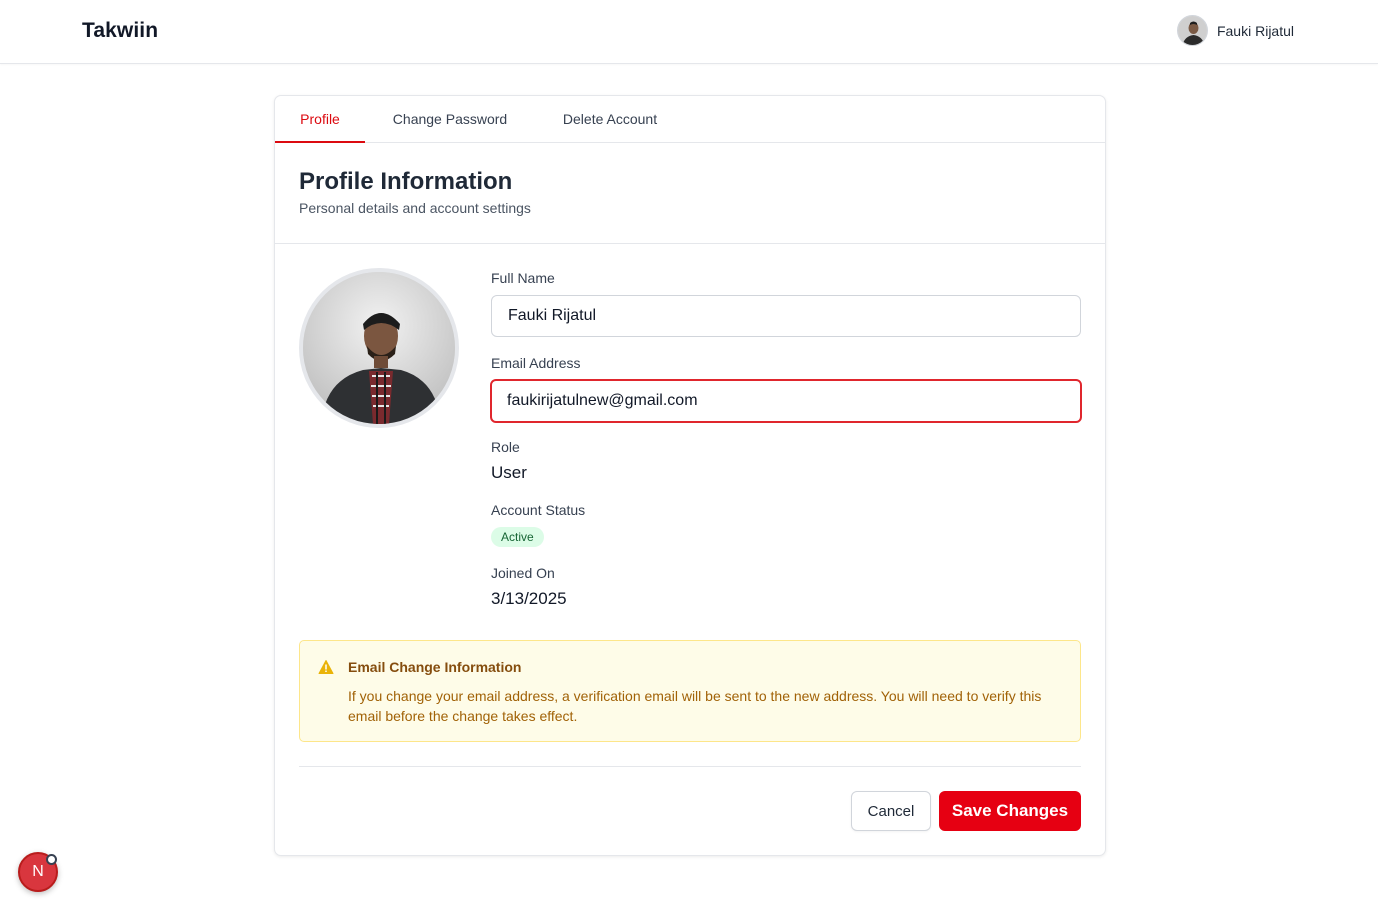 The image size is (1378, 907). What do you see at coordinates (523, 573) in the screenshot?
I see `joined-on-label: Joined On` at bounding box center [523, 573].